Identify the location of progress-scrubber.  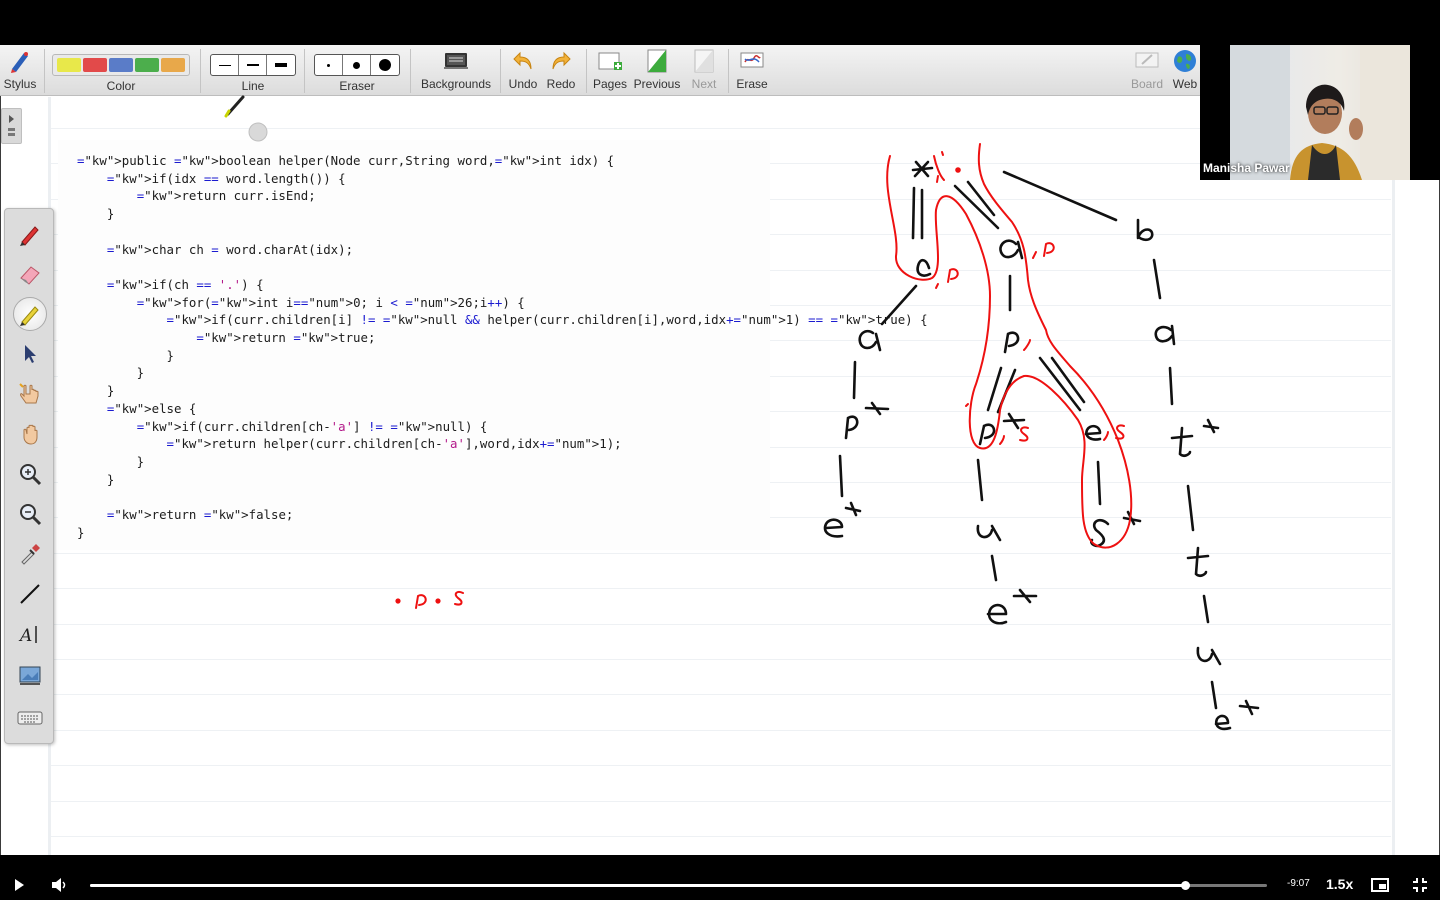
(1185, 885).